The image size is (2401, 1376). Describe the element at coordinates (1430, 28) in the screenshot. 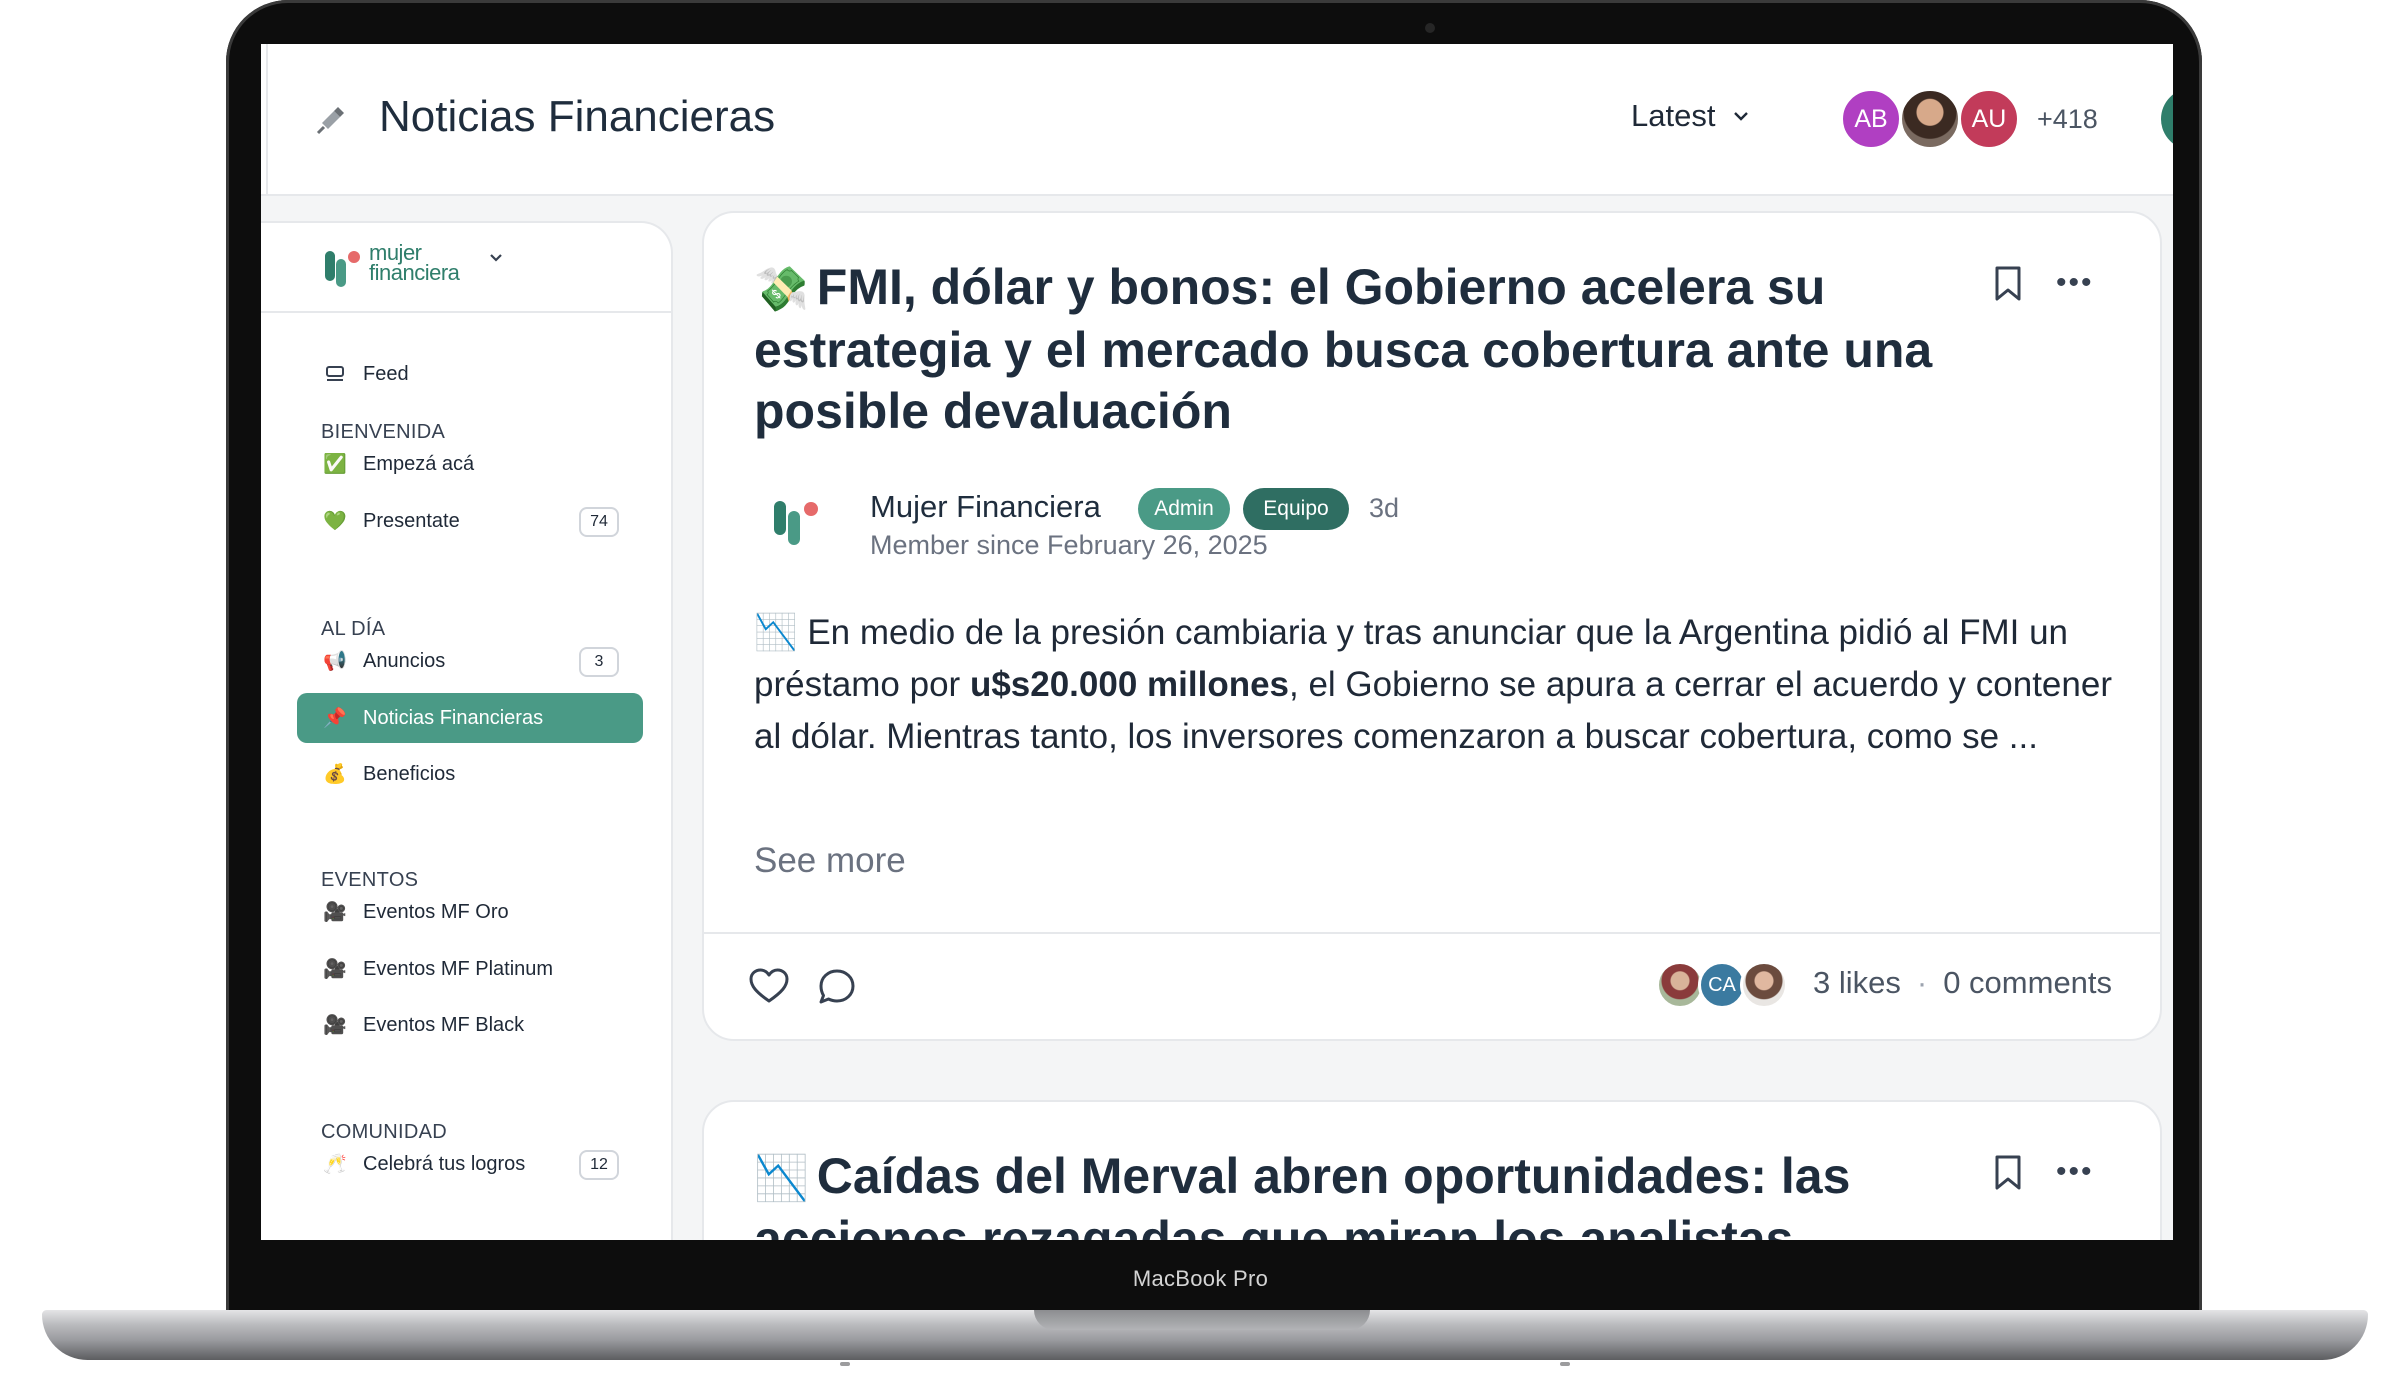

I see `camera-dot` at that location.